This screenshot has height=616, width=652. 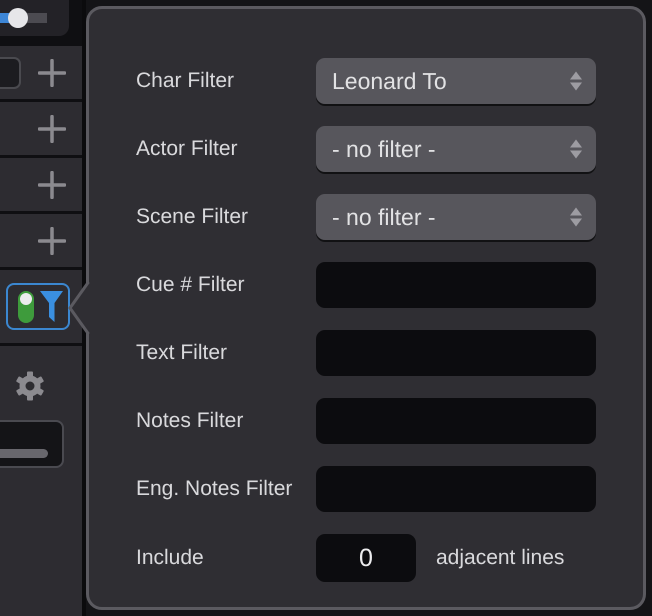 I want to click on filter-label: Eng. Notes Filter, so click(x=215, y=489).